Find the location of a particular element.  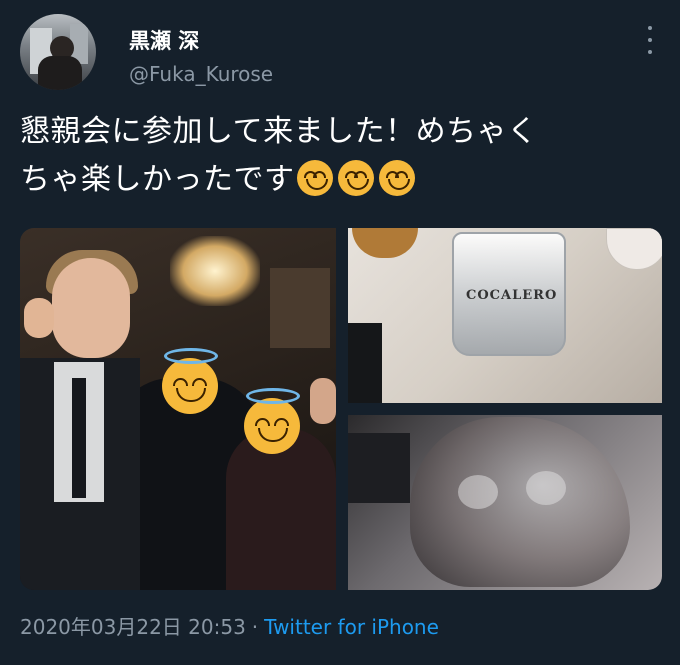

tweet-meta: 2020年03月22日 20:53 · Twitter for iPhone is located at coordinates (229, 625).